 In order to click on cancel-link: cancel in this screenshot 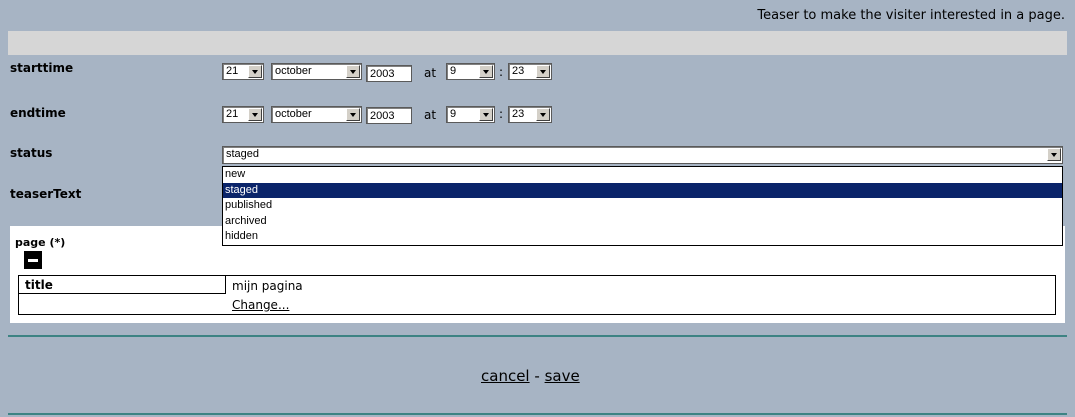, I will do `click(505, 376)`.